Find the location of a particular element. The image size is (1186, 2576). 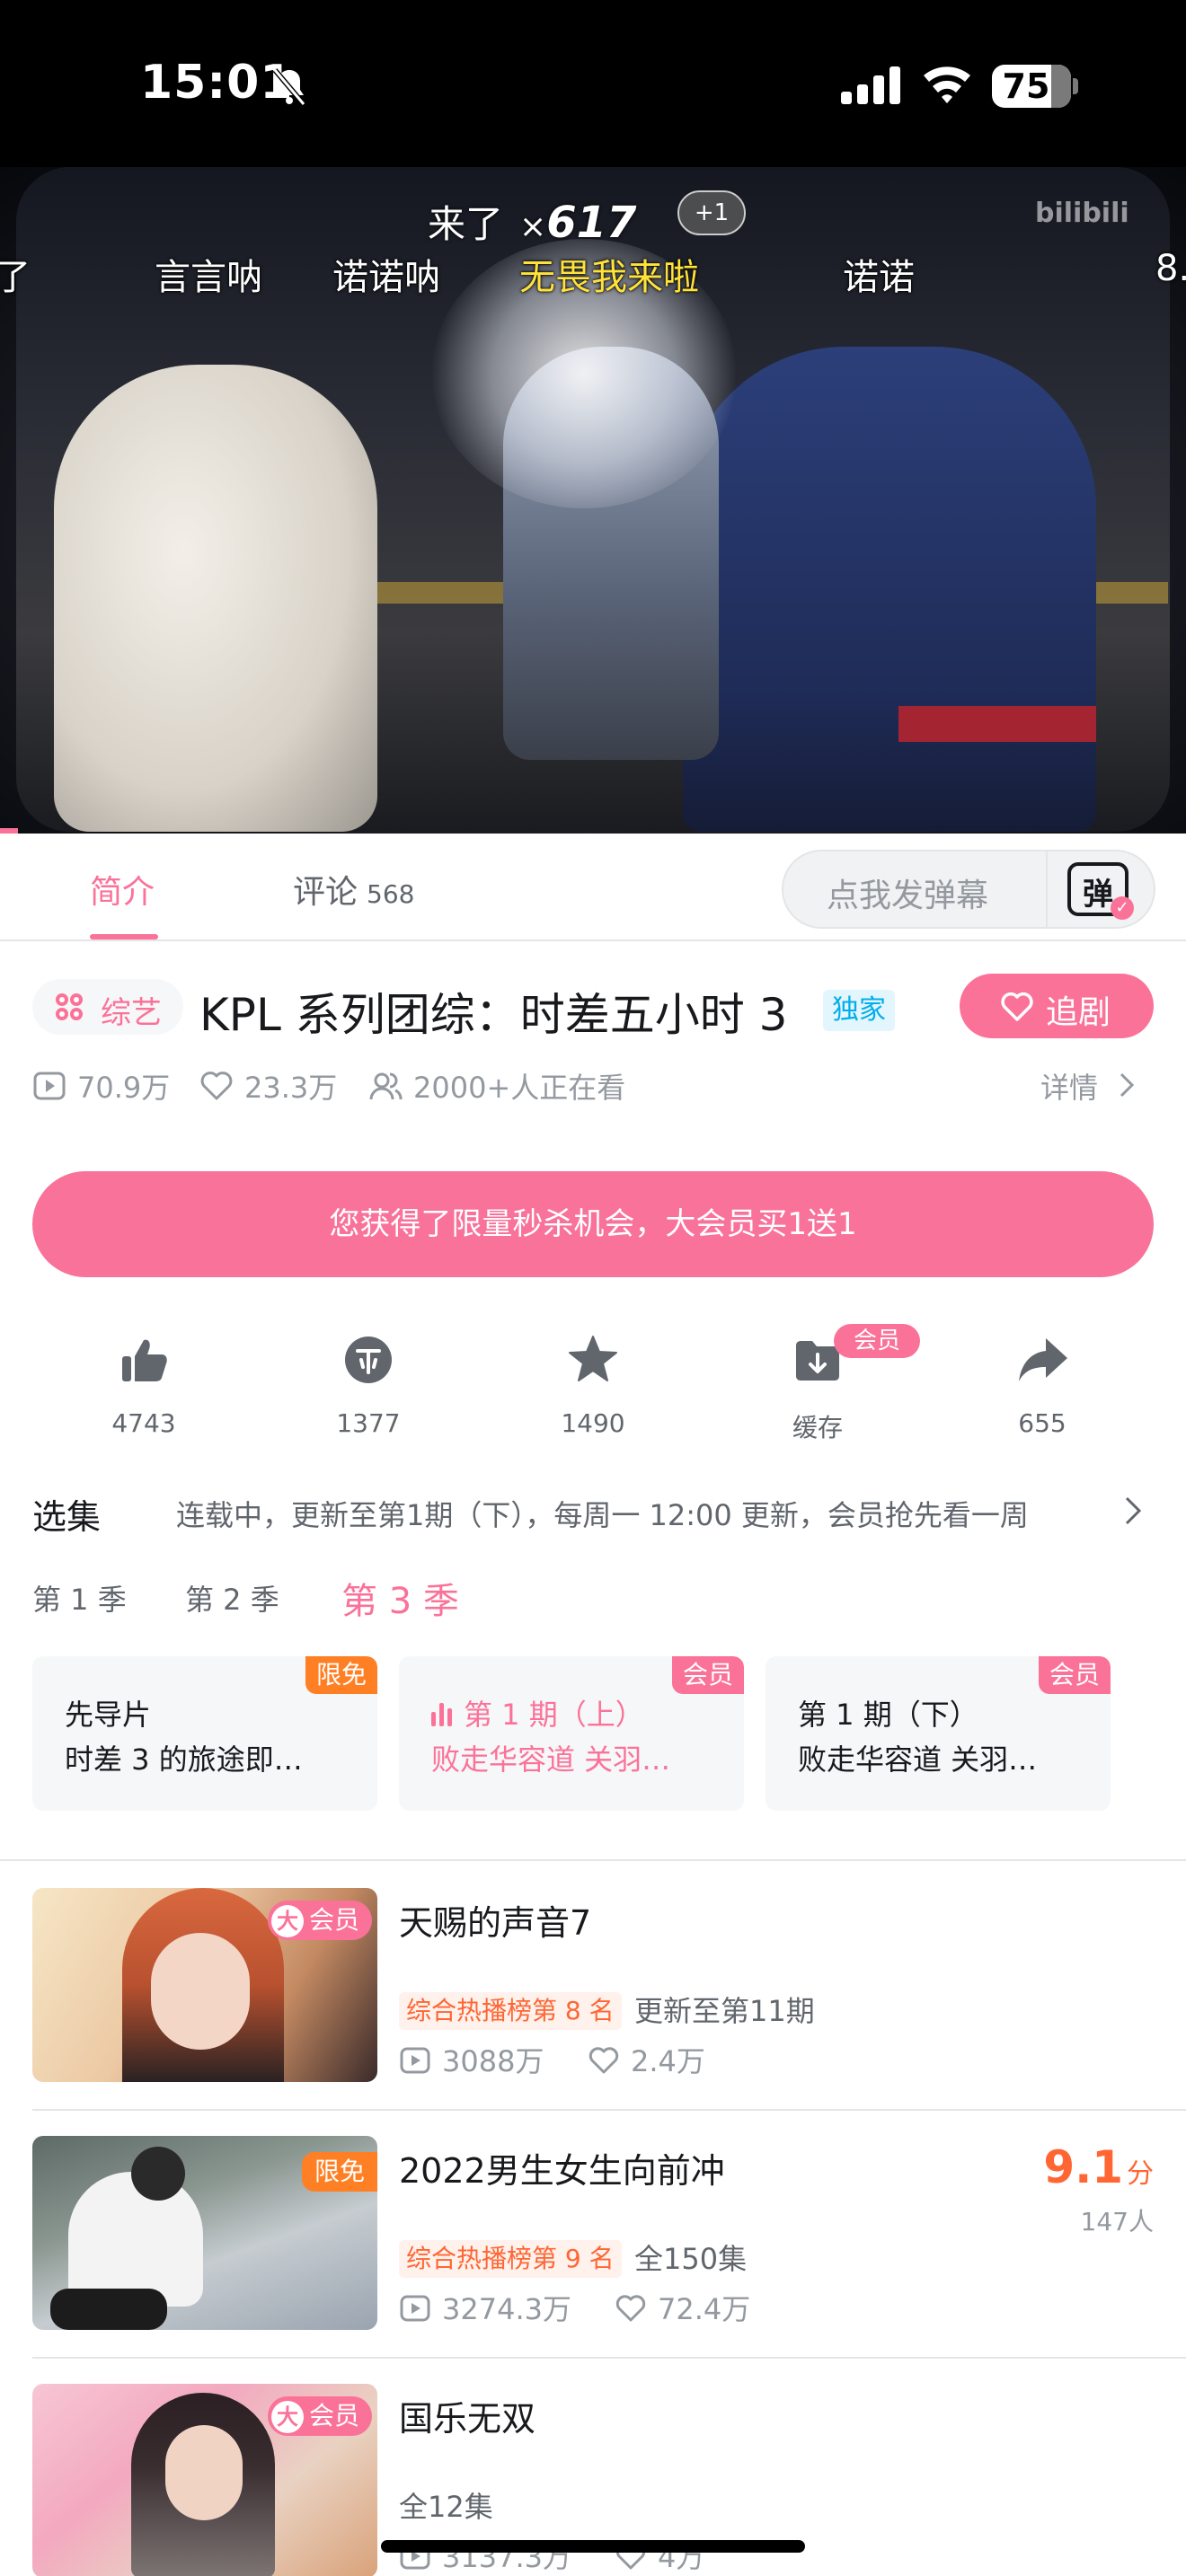

danmaku-input: 点我发弹幕 弹 ✓ is located at coordinates (968, 889).